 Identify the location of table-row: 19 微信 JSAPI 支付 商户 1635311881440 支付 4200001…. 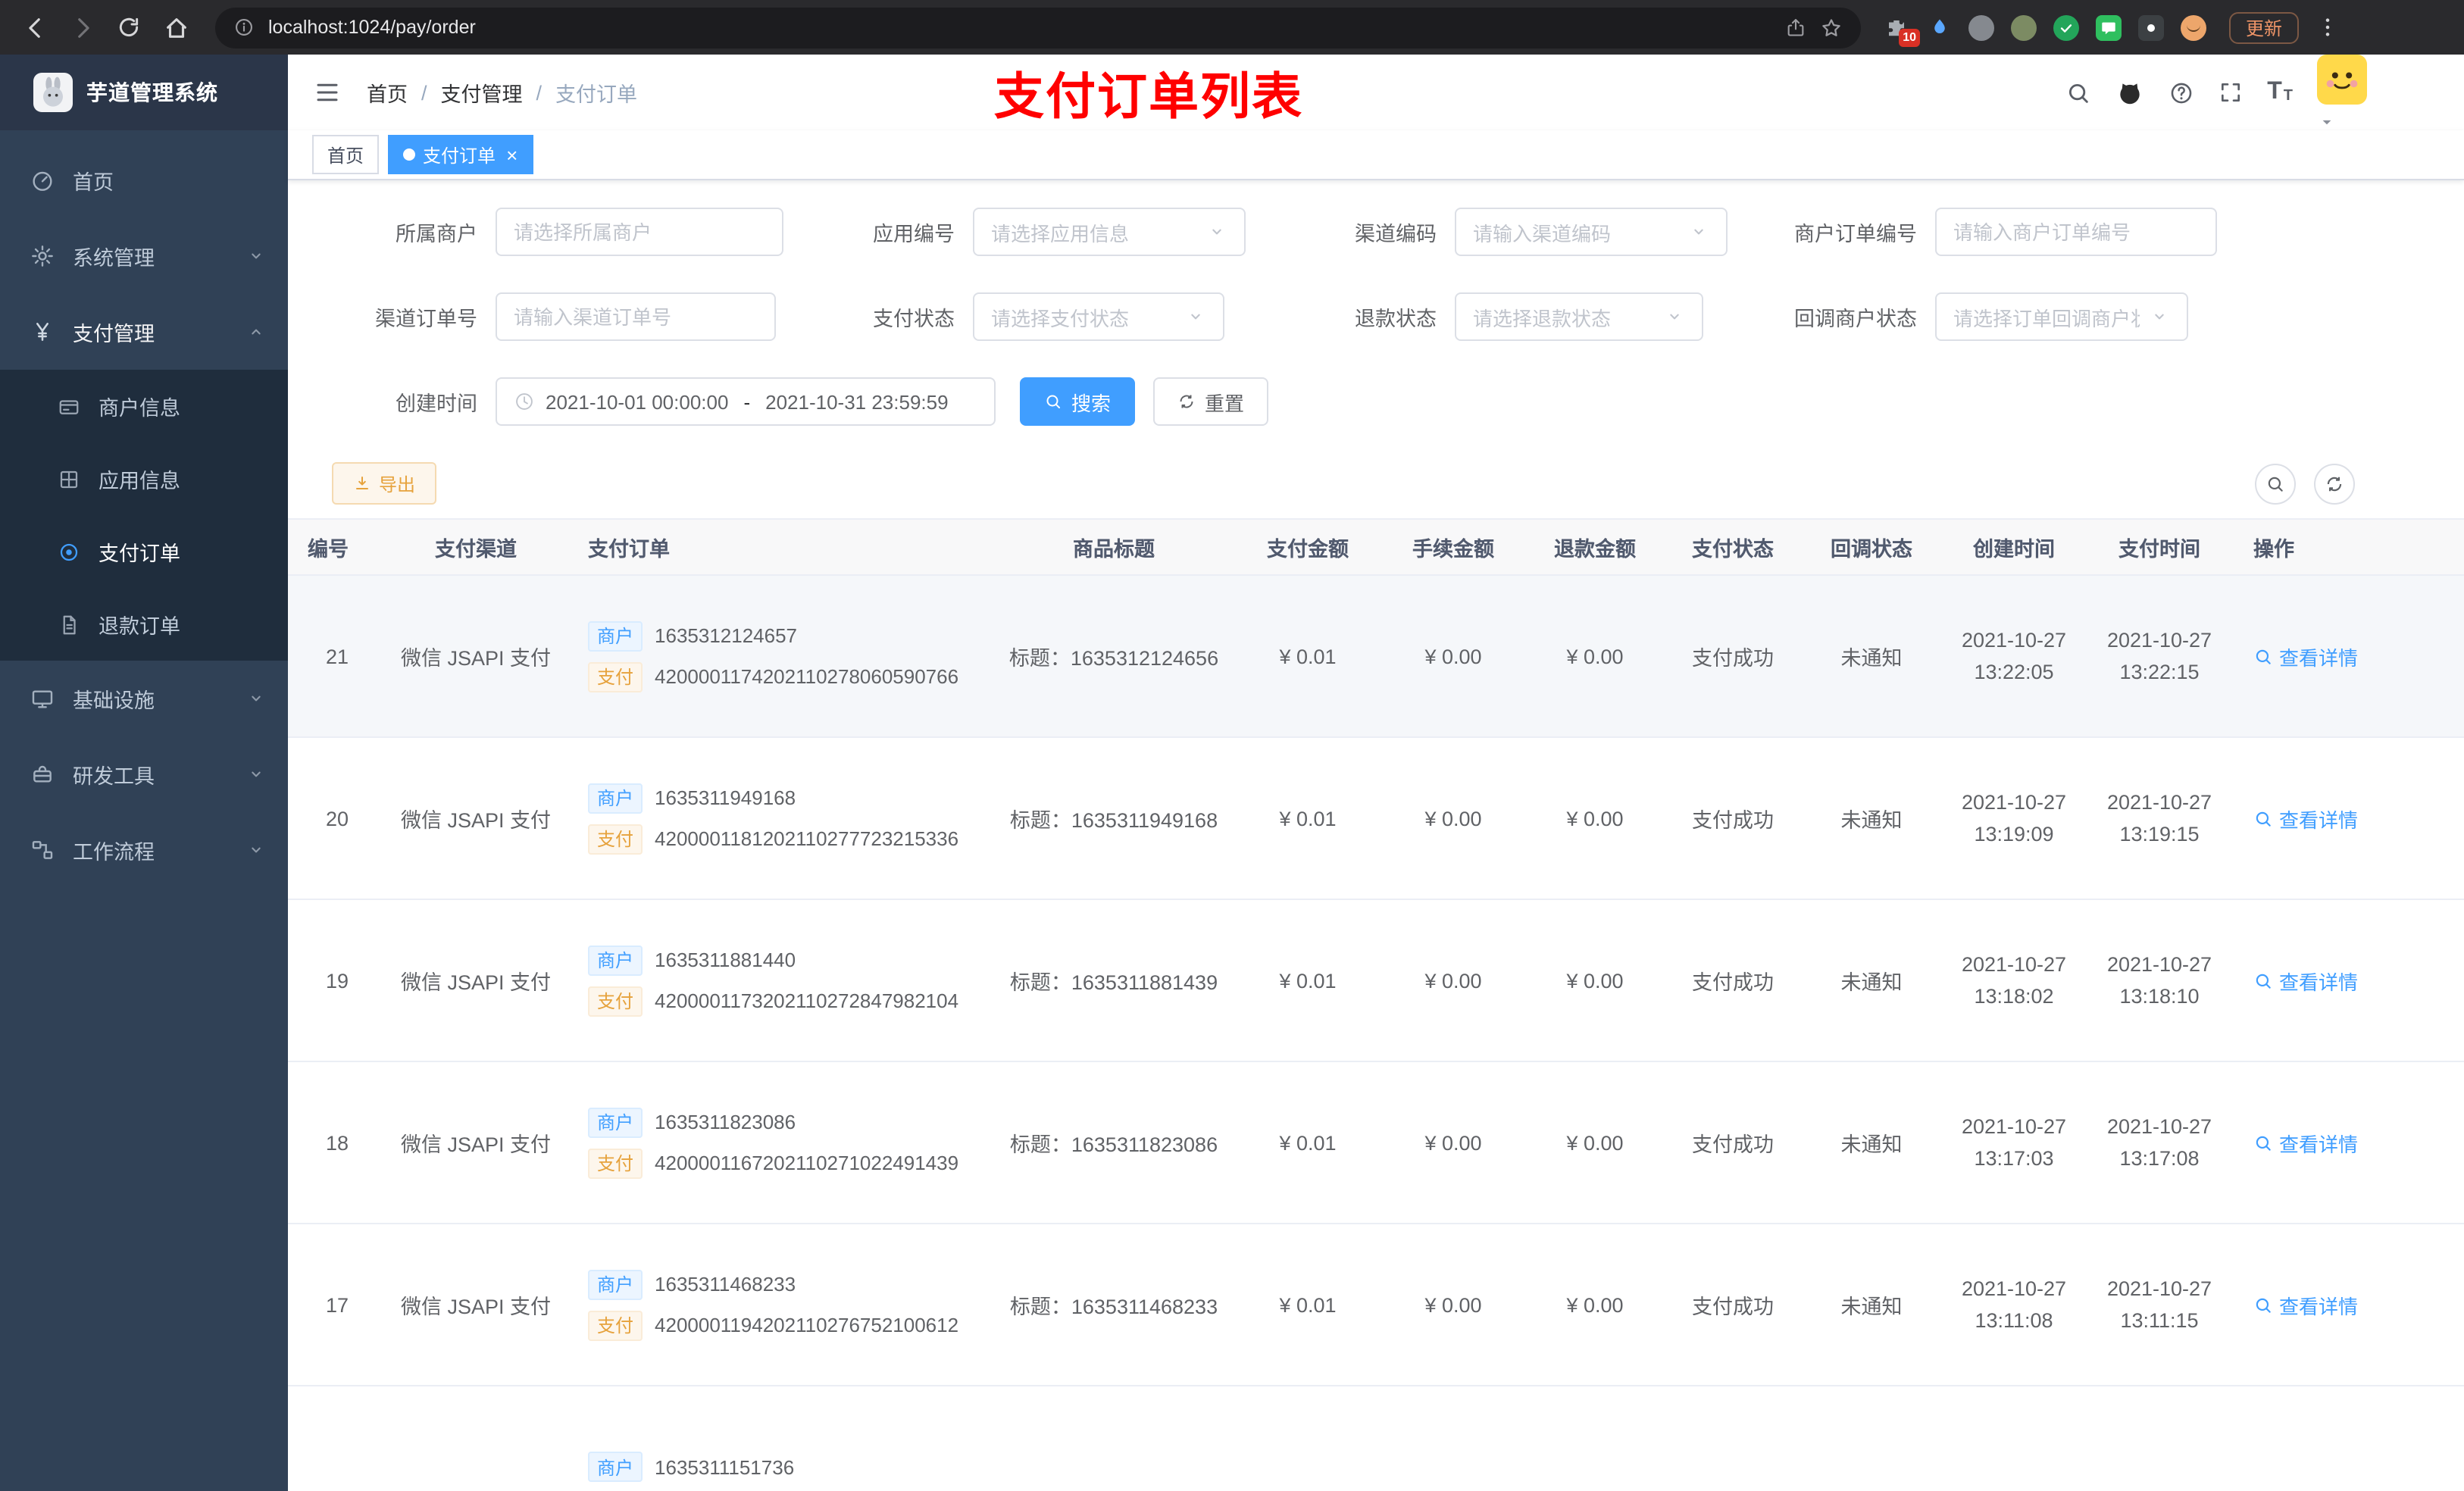
(1376, 980).